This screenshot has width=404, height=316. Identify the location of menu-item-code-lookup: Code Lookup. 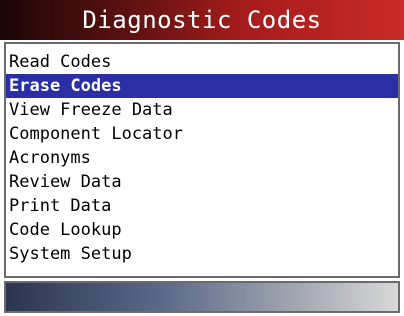
(202, 230).